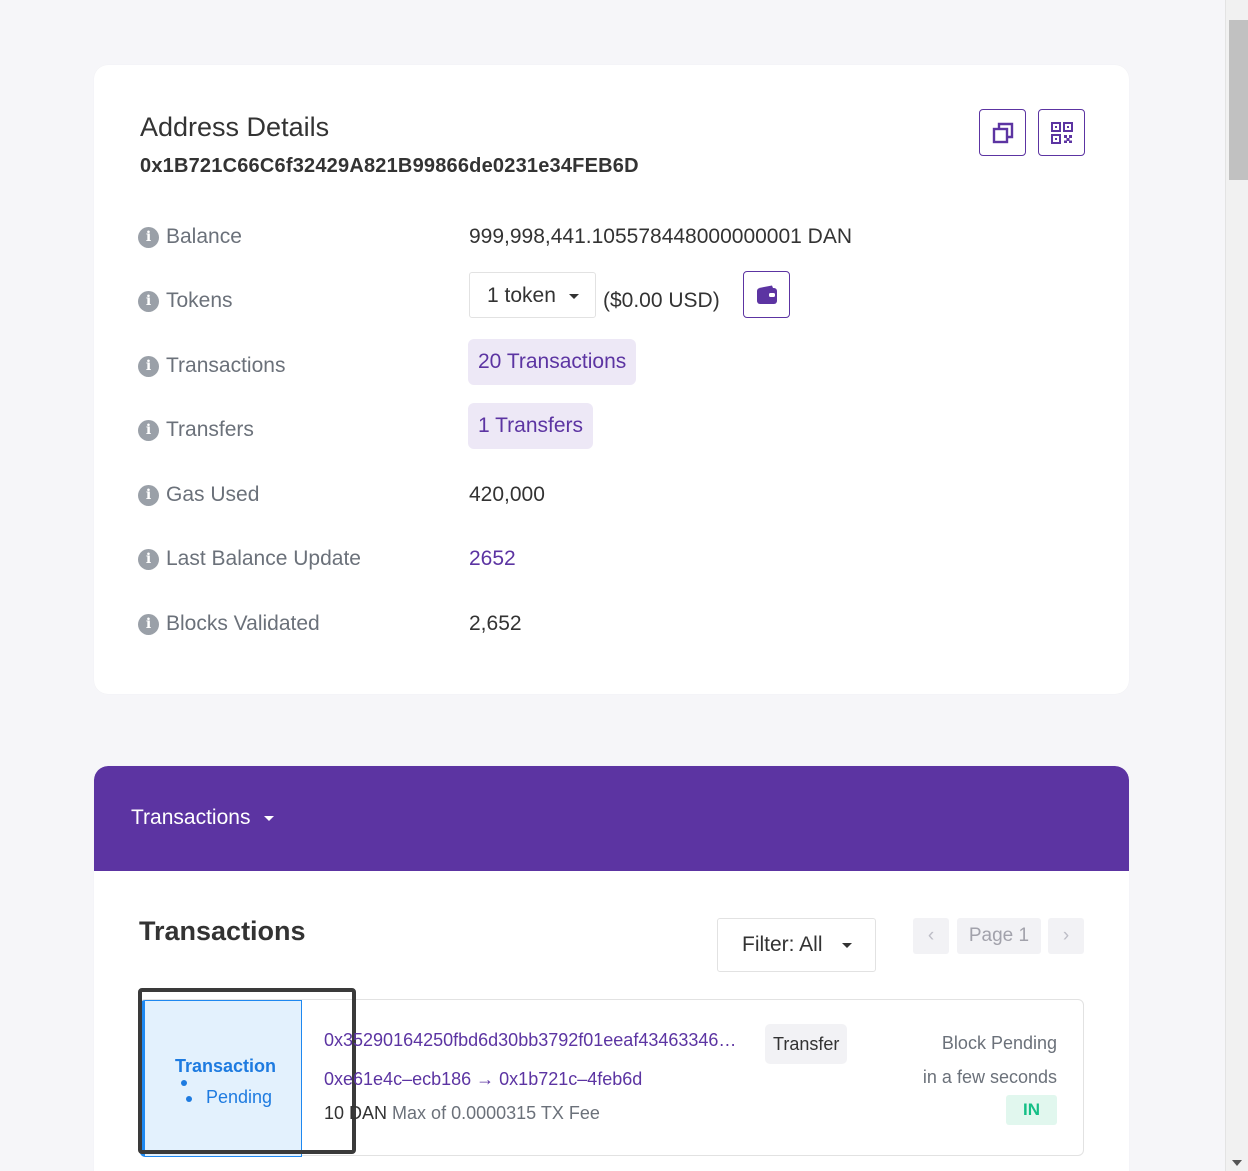 The width and height of the screenshot is (1248, 1171). Describe the element at coordinates (552, 362) in the screenshot. I see `transactions-count-link: 20 Transactions` at that location.